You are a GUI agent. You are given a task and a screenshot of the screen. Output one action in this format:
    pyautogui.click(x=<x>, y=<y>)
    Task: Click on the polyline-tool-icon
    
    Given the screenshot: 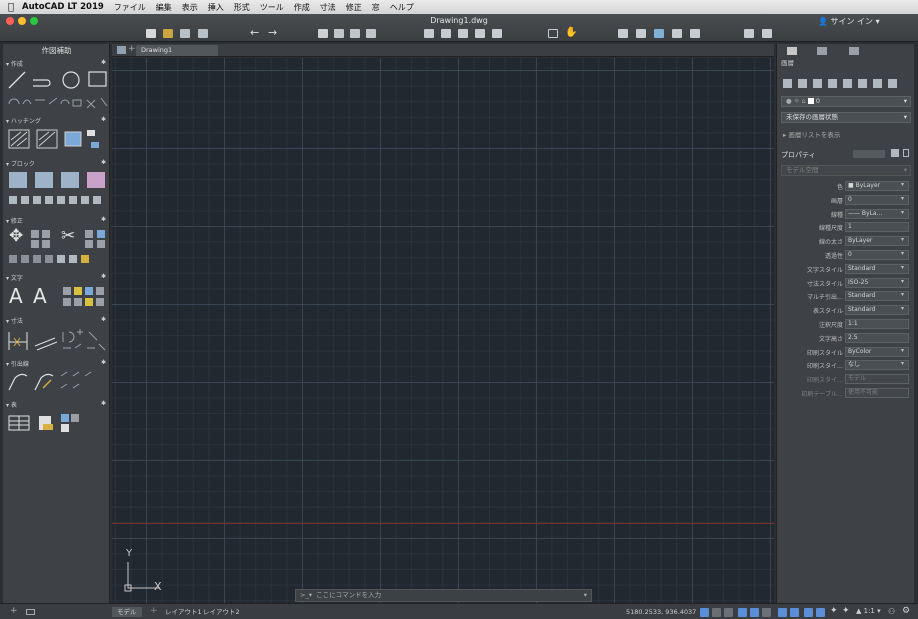 What is the action you would take?
    pyautogui.click(x=42, y=83)
    